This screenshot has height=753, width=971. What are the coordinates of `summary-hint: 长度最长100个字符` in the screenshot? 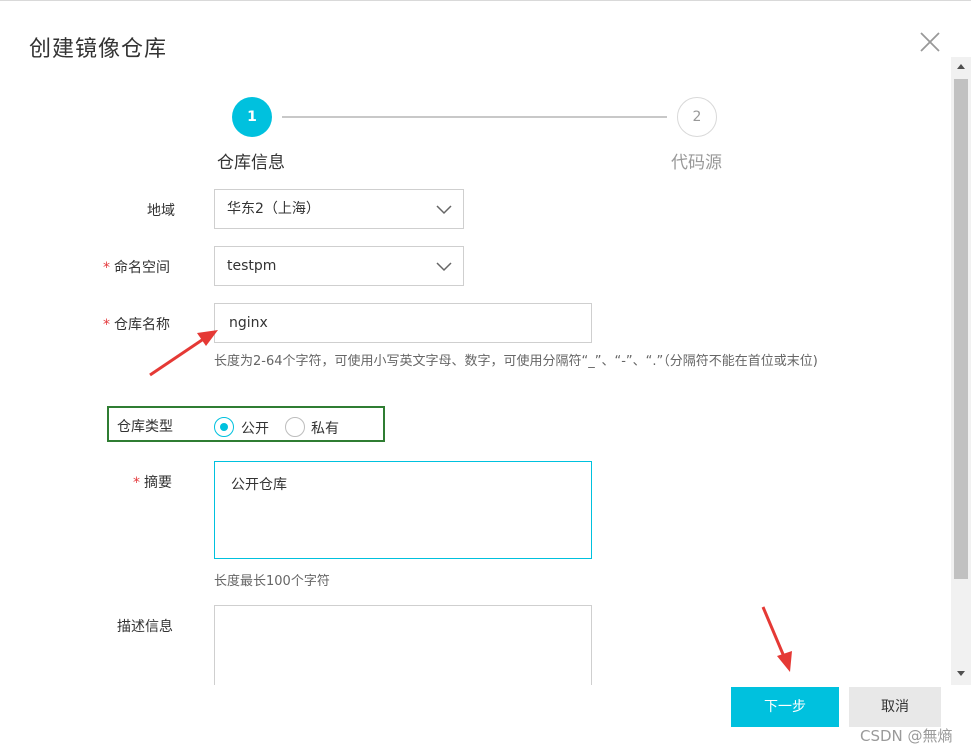 It's located at (272, 581).